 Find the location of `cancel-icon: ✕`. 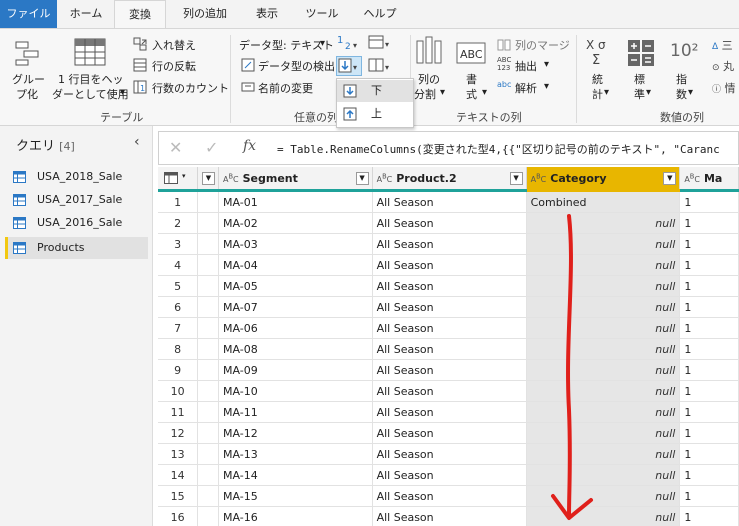

cancel-icon: ✕ is located at coordinates (175, 147).